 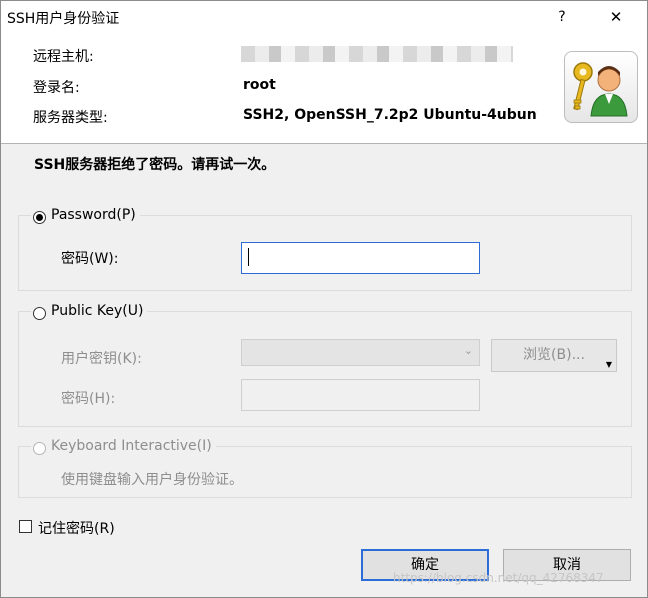 What do you see at coordinates (468, 350) in the screenshot?
I see `chevron-down-icon: ⌄` at bounding box center [468, 350].